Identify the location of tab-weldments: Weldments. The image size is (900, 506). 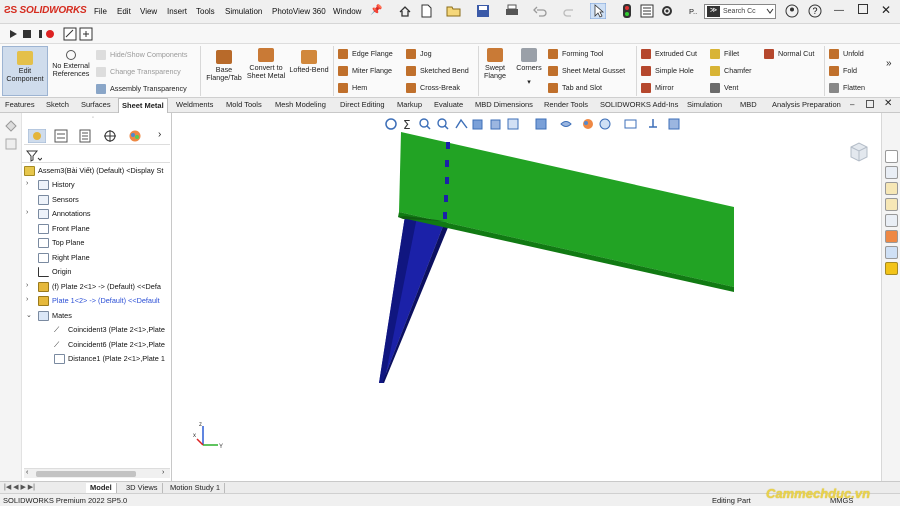
(194, 104).